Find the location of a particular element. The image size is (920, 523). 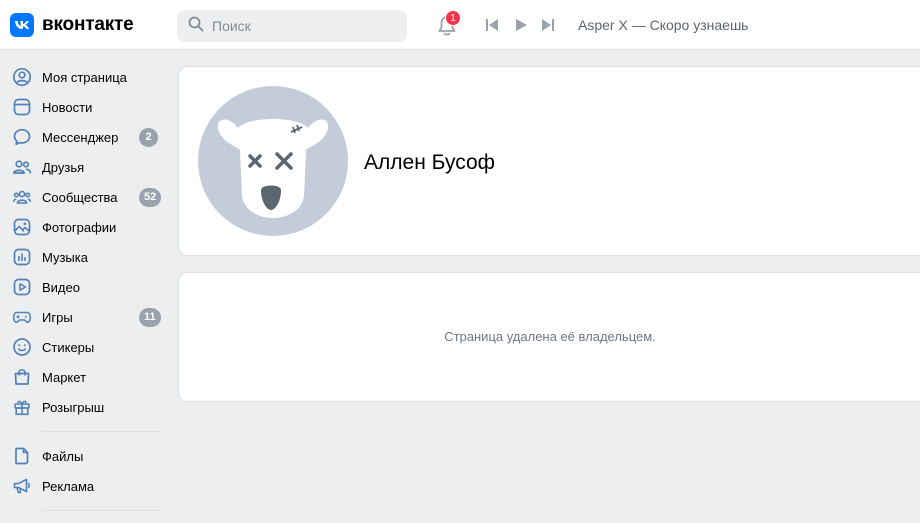

sidebar-item-ads: Реклама is located at coordinates (85, 486).